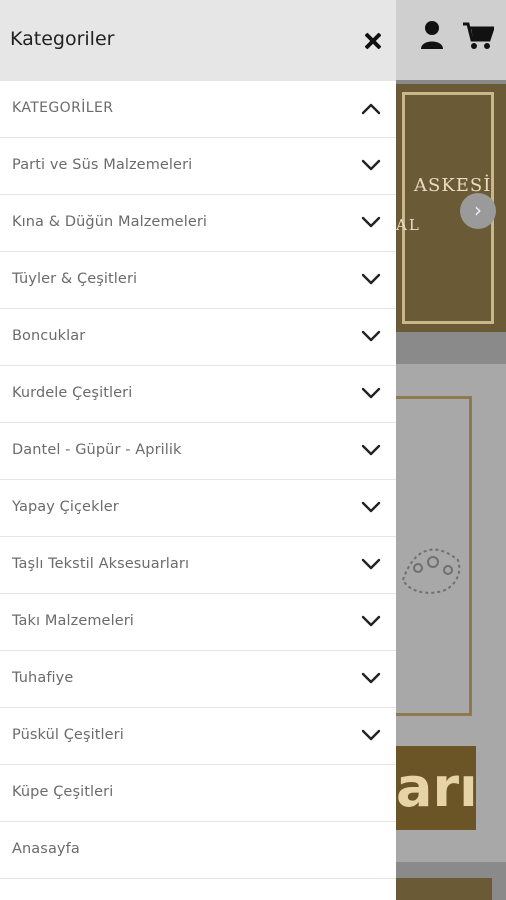 The image size is (506, 900). I want to click on category-item: Parti ve Süs Malzemeleri, so click(198, 166).